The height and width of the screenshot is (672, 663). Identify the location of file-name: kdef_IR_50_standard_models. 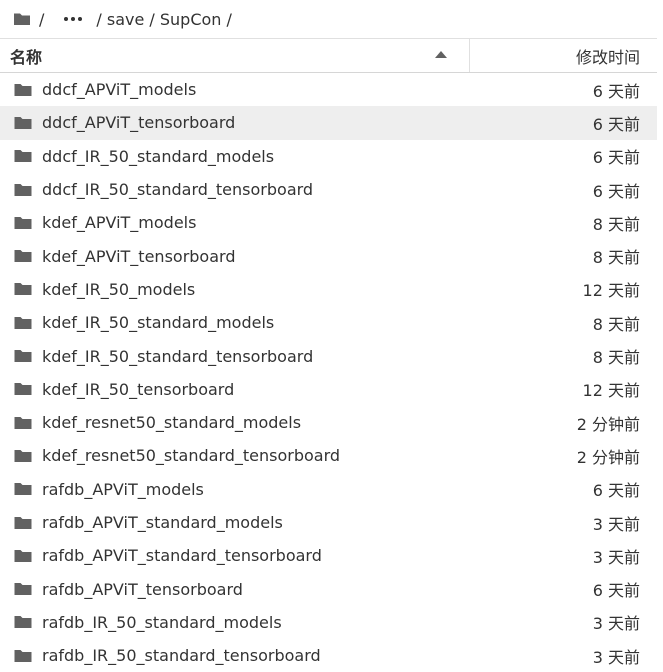
(158, 323).